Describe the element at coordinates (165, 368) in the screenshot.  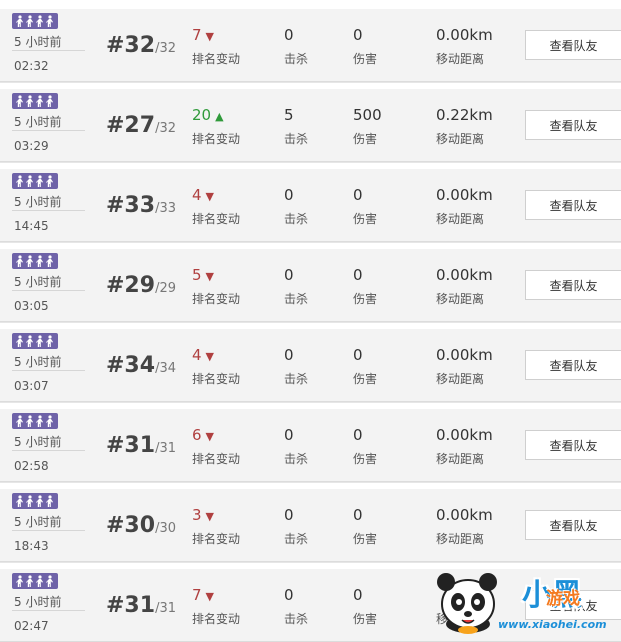
I see `rank-total: /34` at that location.